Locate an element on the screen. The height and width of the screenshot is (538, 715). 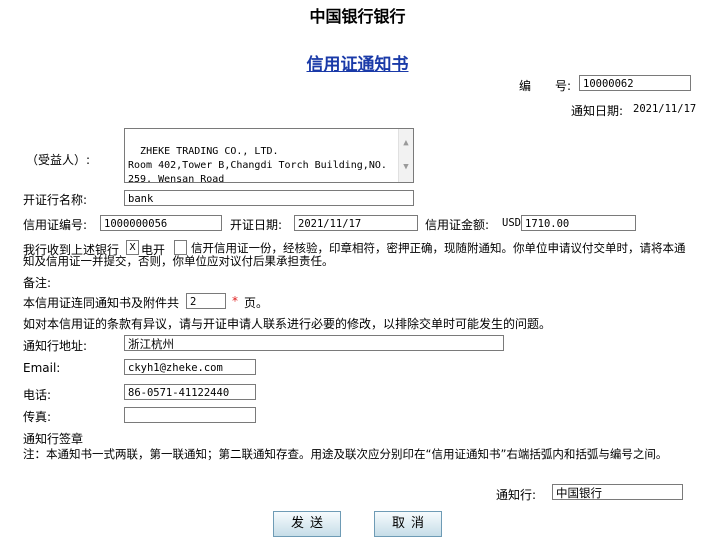
attachment-pages-field: 2 is located at coordinates (206, 301).